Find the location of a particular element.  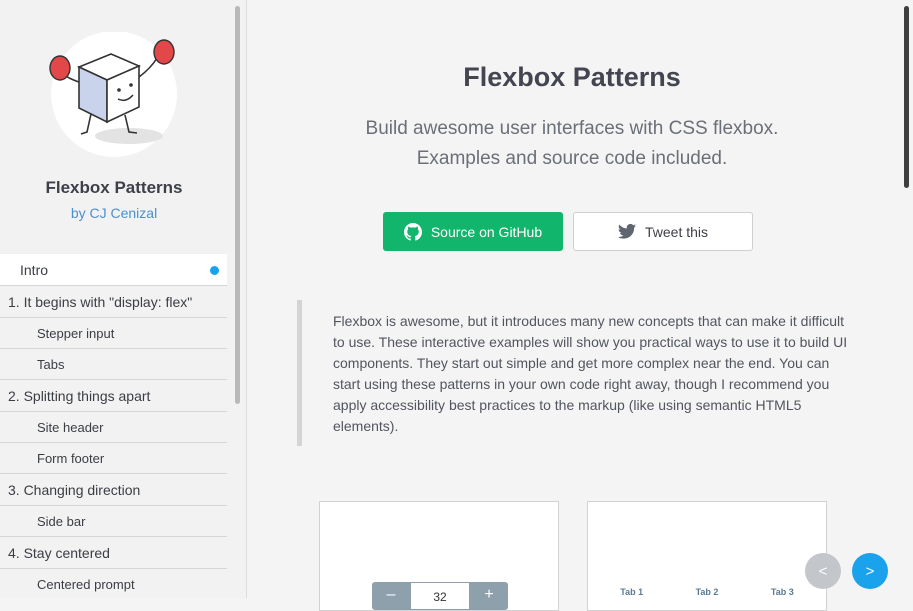

tweet-button-label: Tweet this is located at coordinates (676, 231).